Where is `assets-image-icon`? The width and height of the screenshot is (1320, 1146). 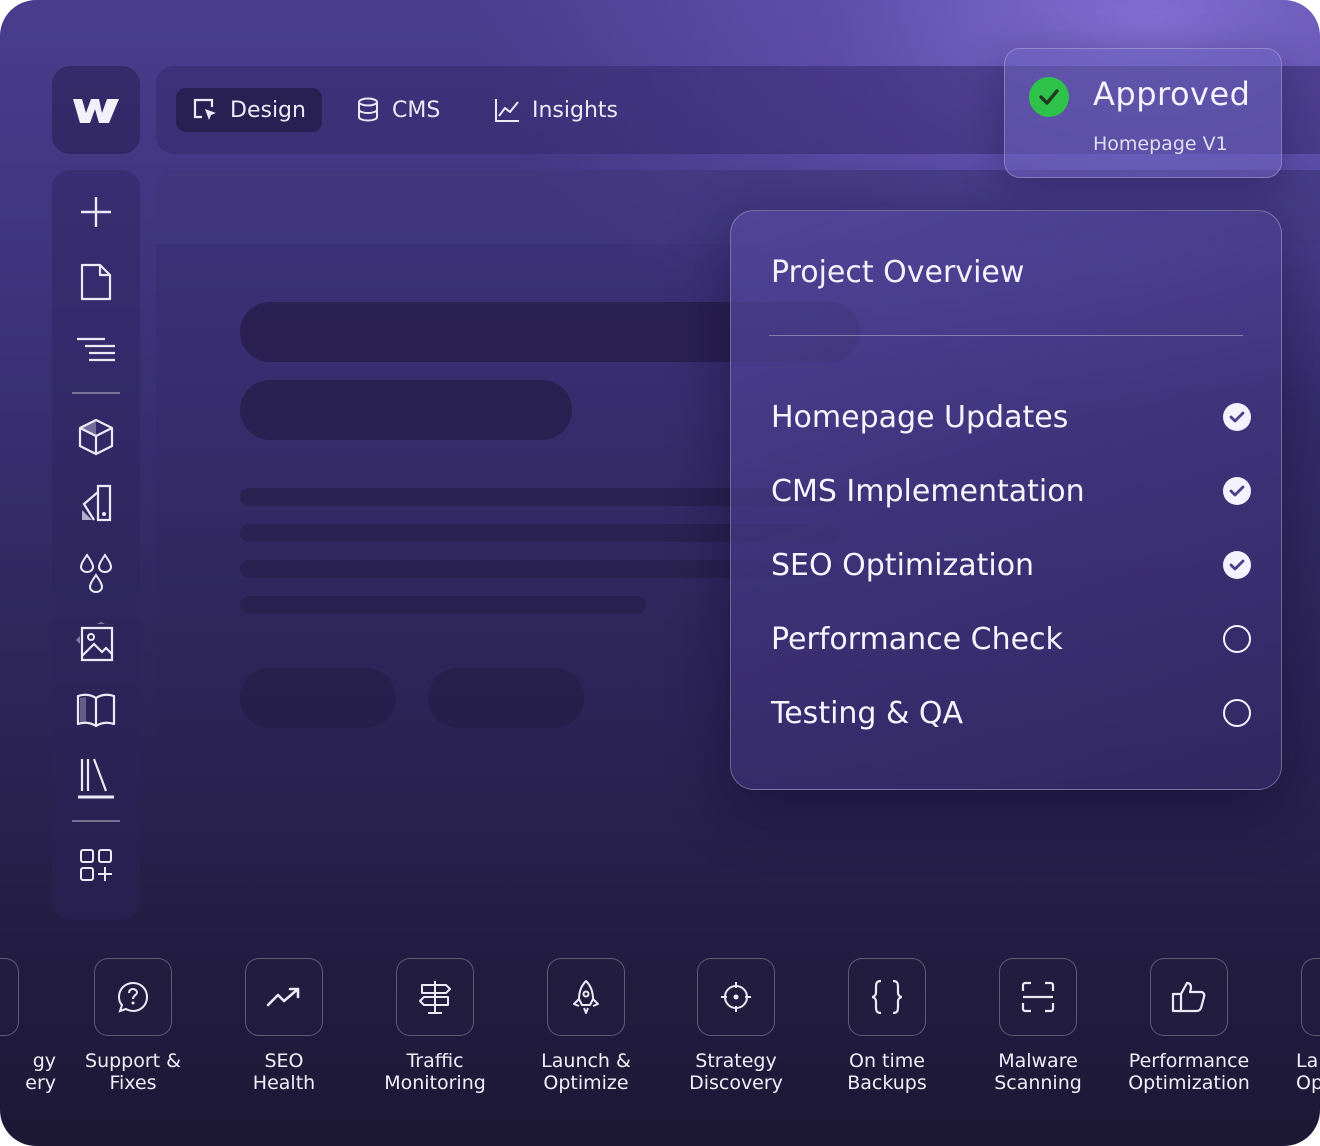
assets-image-icon is located at coordinates (96, 642).